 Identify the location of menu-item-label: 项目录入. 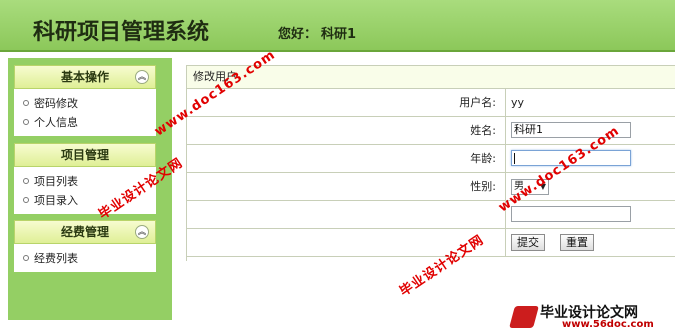
(56, 200).